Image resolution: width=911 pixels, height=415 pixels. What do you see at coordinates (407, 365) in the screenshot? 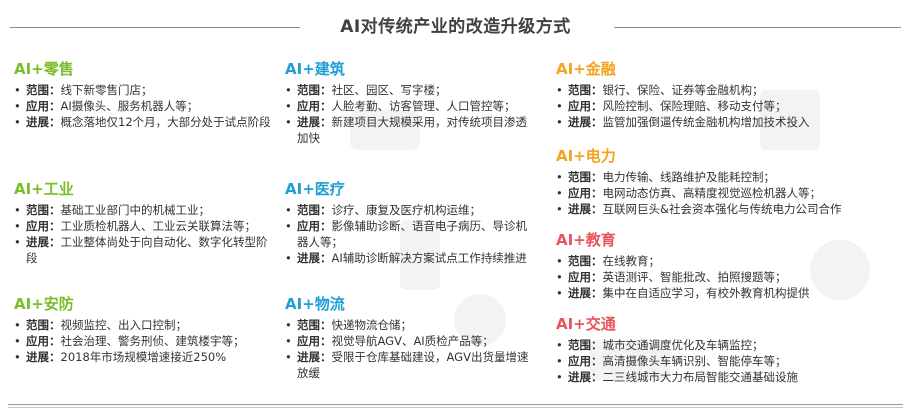
I see `list-item: • 进展：受限于仓库基础建设，AGV出货量增速放缓` at bounding box center [407, 365].